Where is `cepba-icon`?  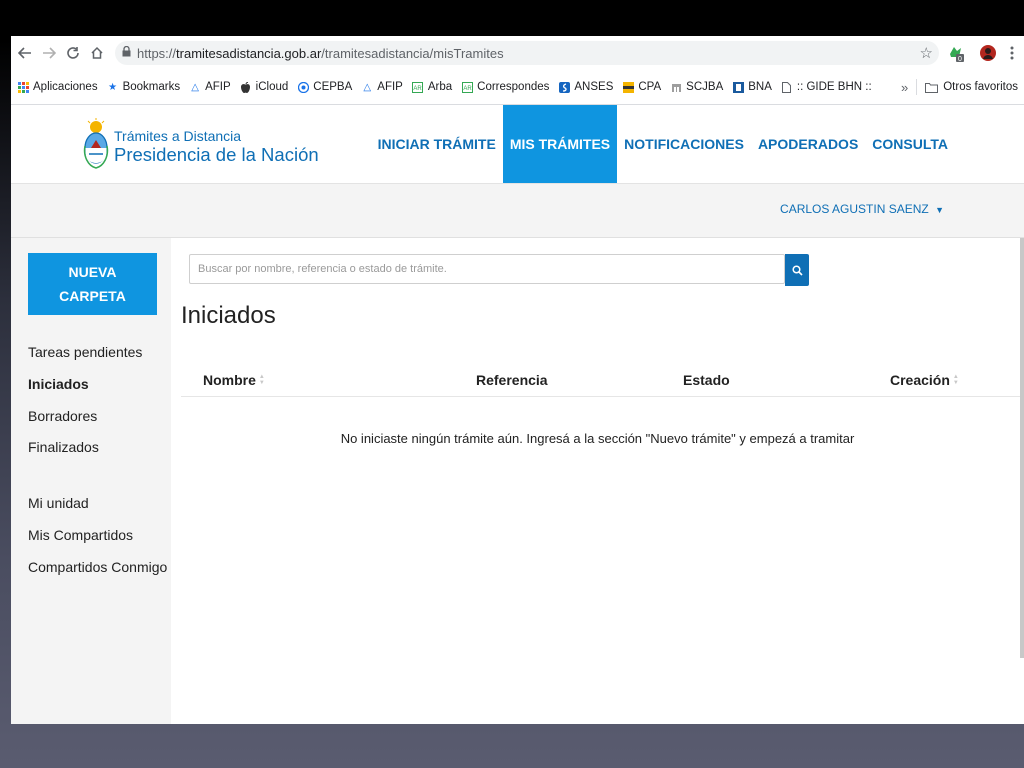 cepba-icon is located at coordinates (303, 87).